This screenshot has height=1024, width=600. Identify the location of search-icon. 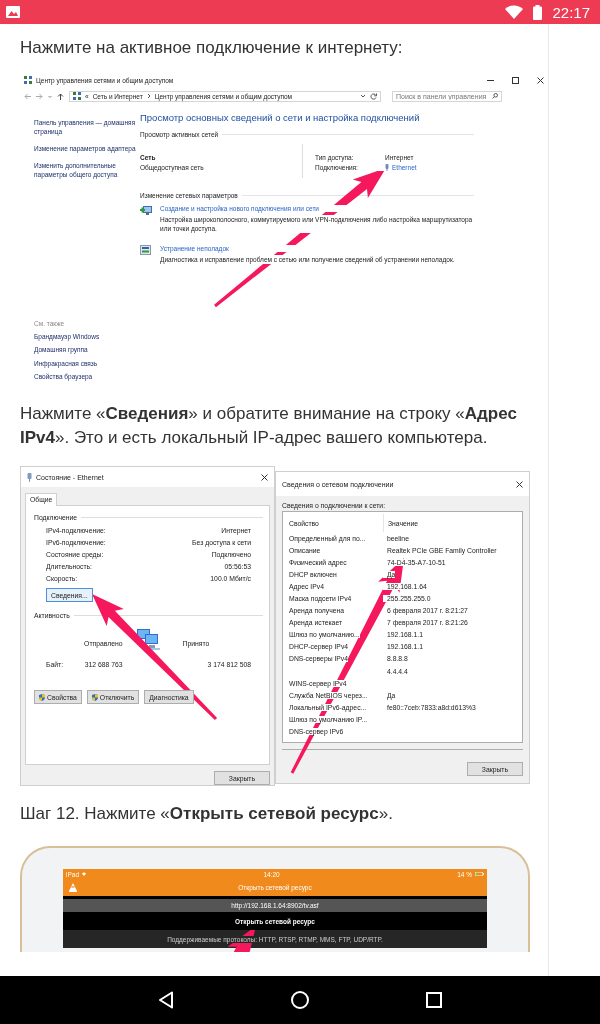
(495, 96).